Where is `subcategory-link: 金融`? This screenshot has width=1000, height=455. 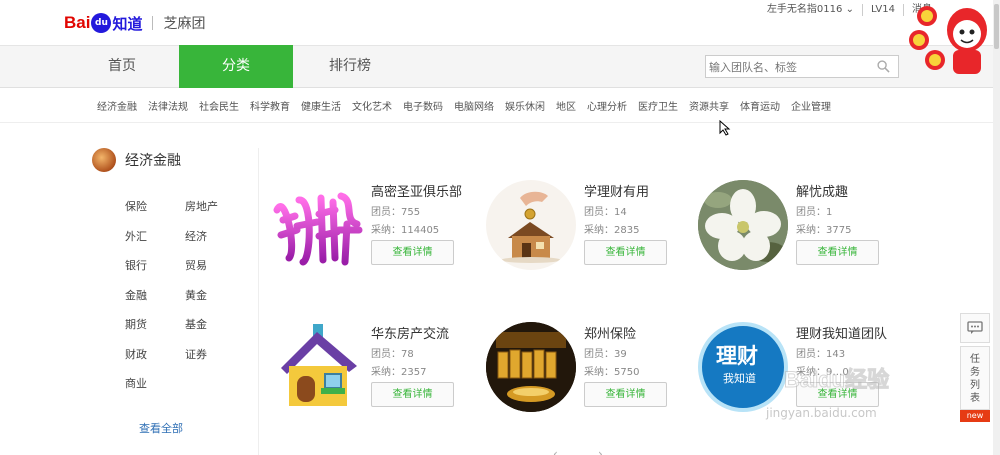 subcategory-link: 金融 is located at coordinates (136, 295).